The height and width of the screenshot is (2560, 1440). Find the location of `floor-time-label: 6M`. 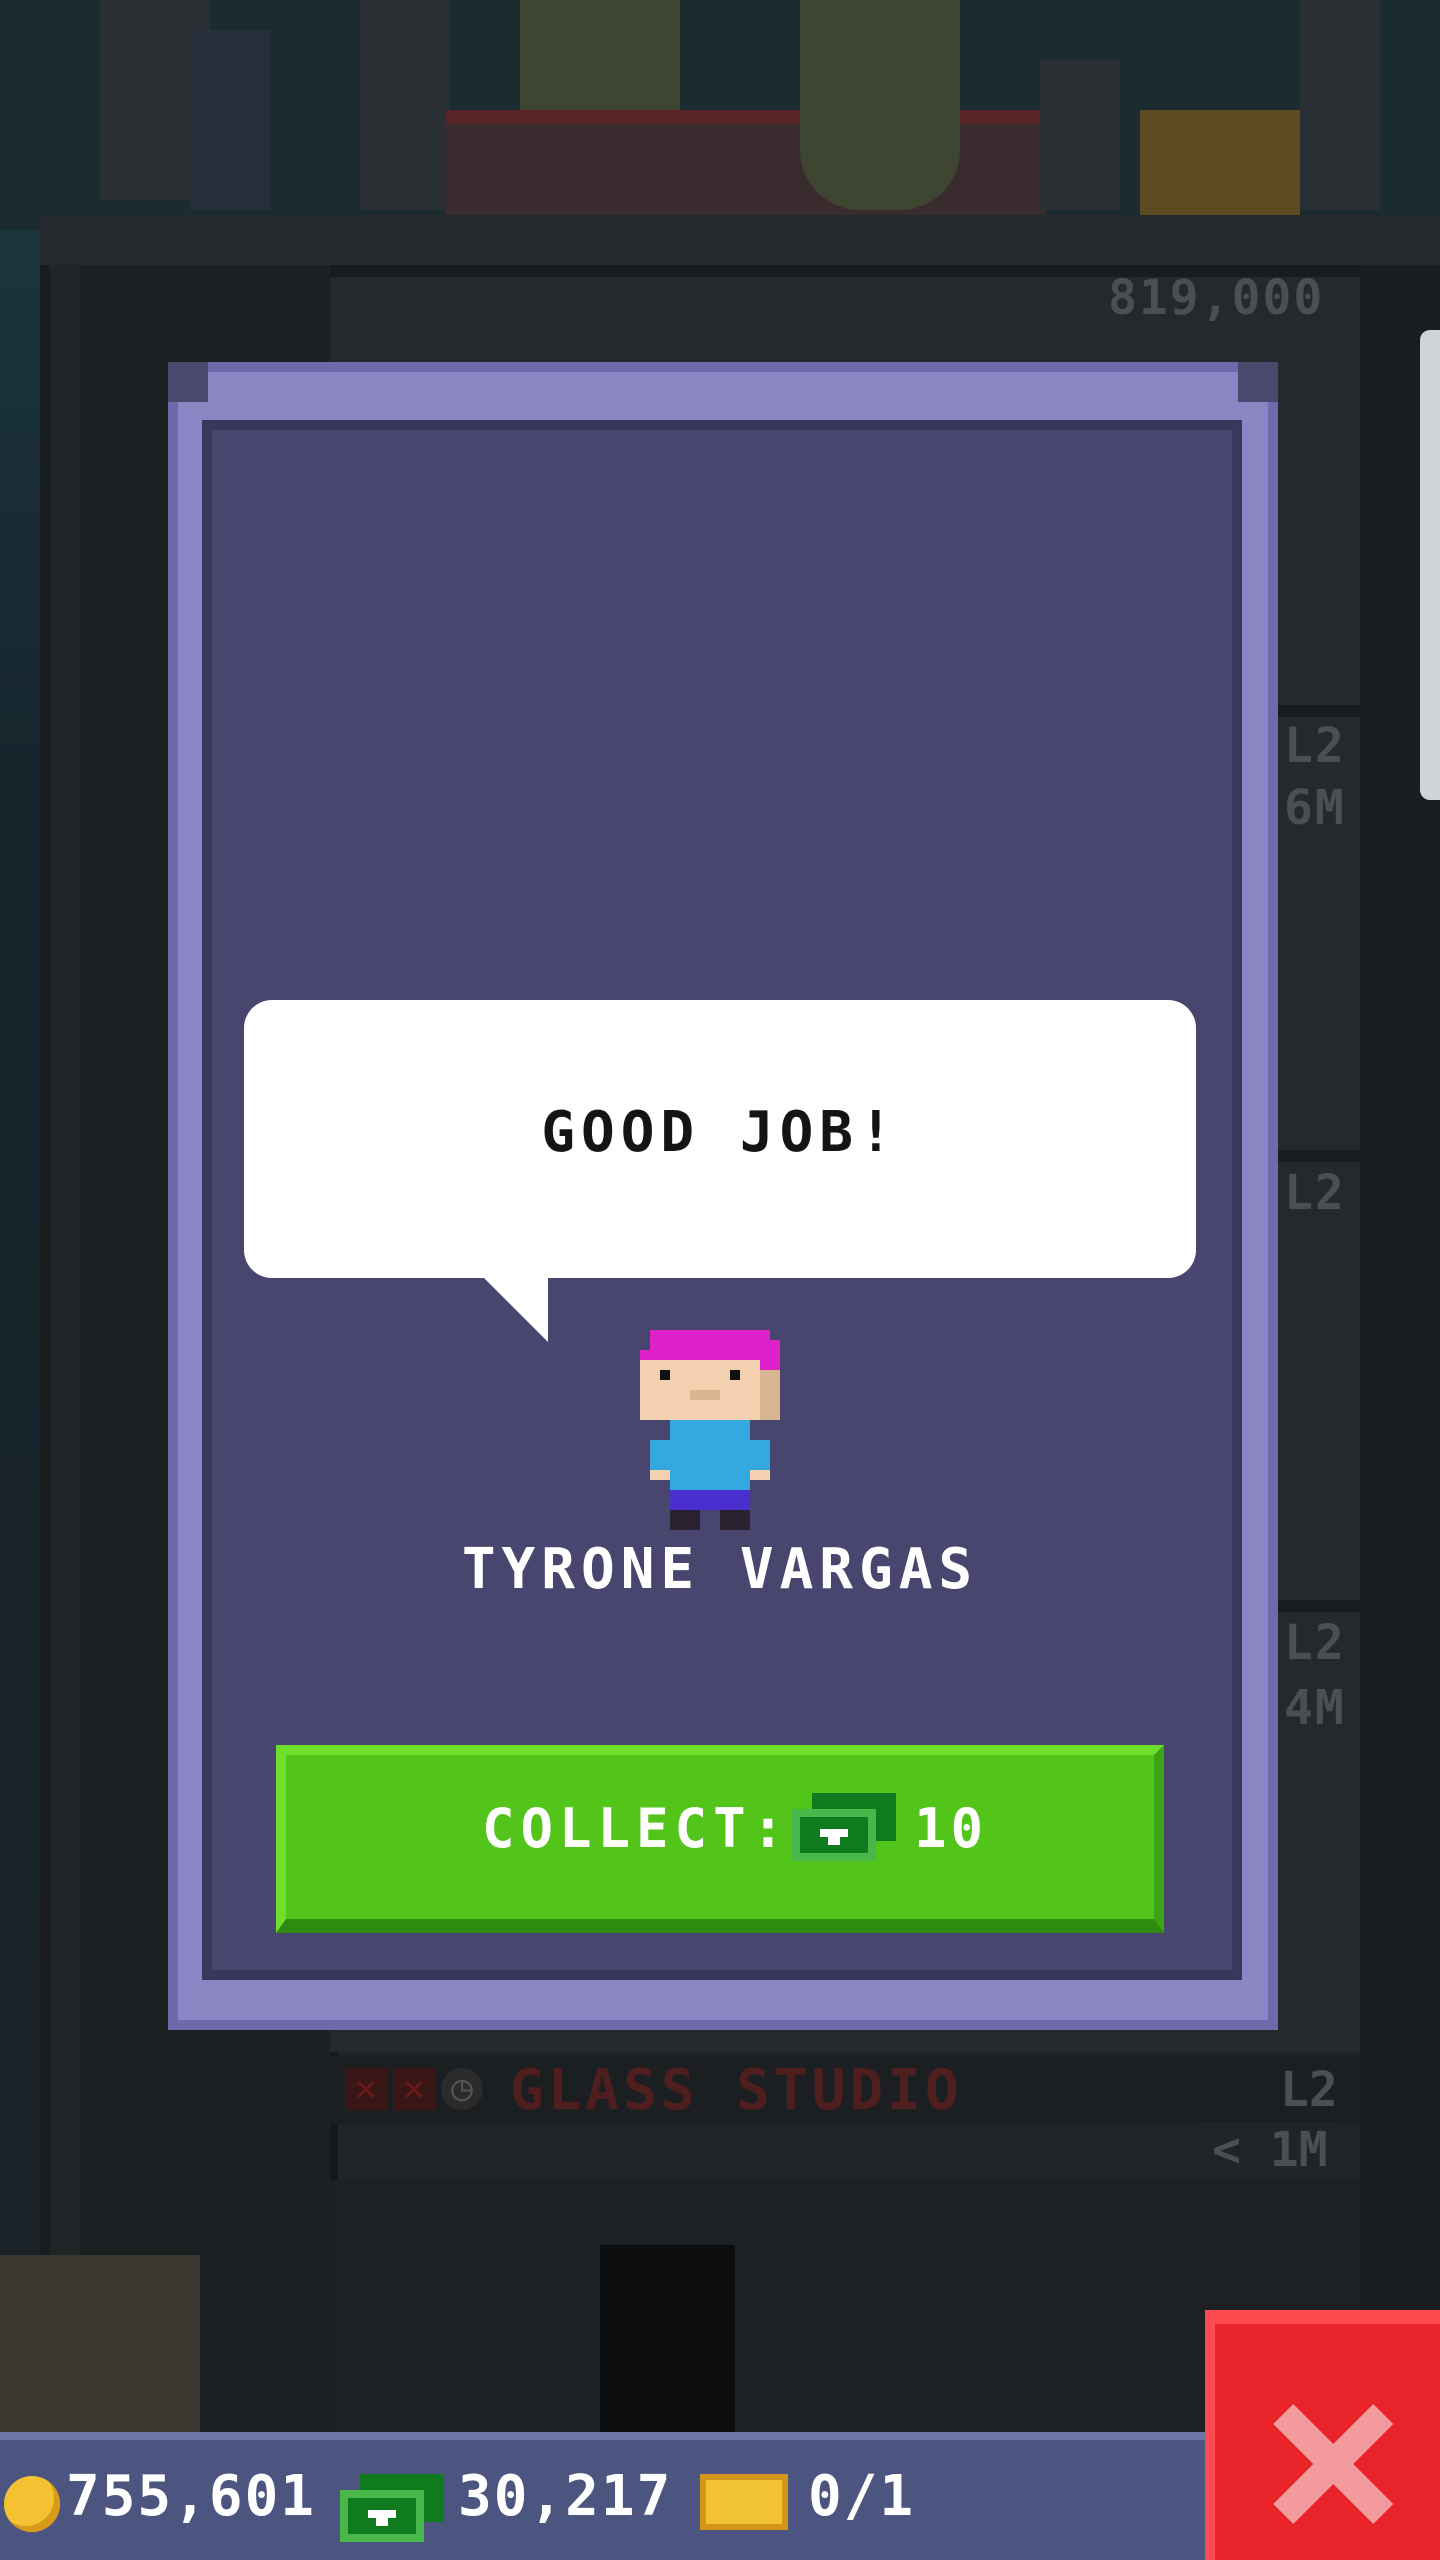

floor-time-label: 6M is located at coordinates (1315, 808).